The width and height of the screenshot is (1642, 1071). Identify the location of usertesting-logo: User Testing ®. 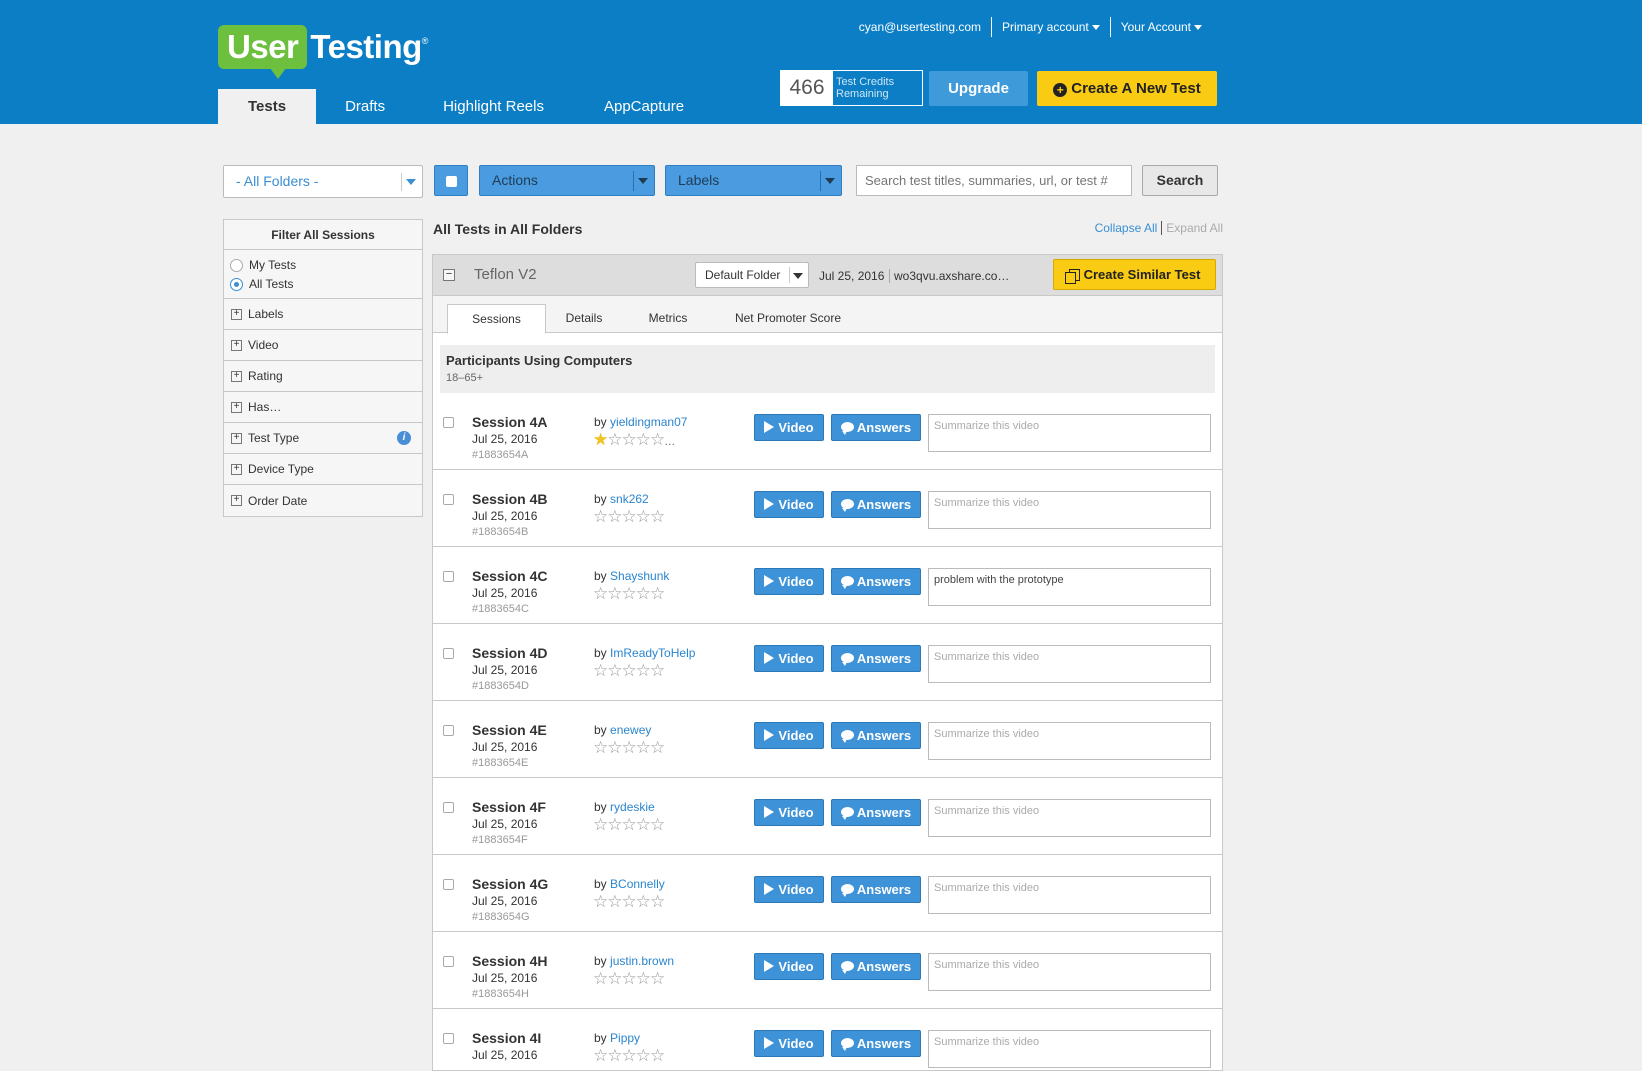
(323, 51).